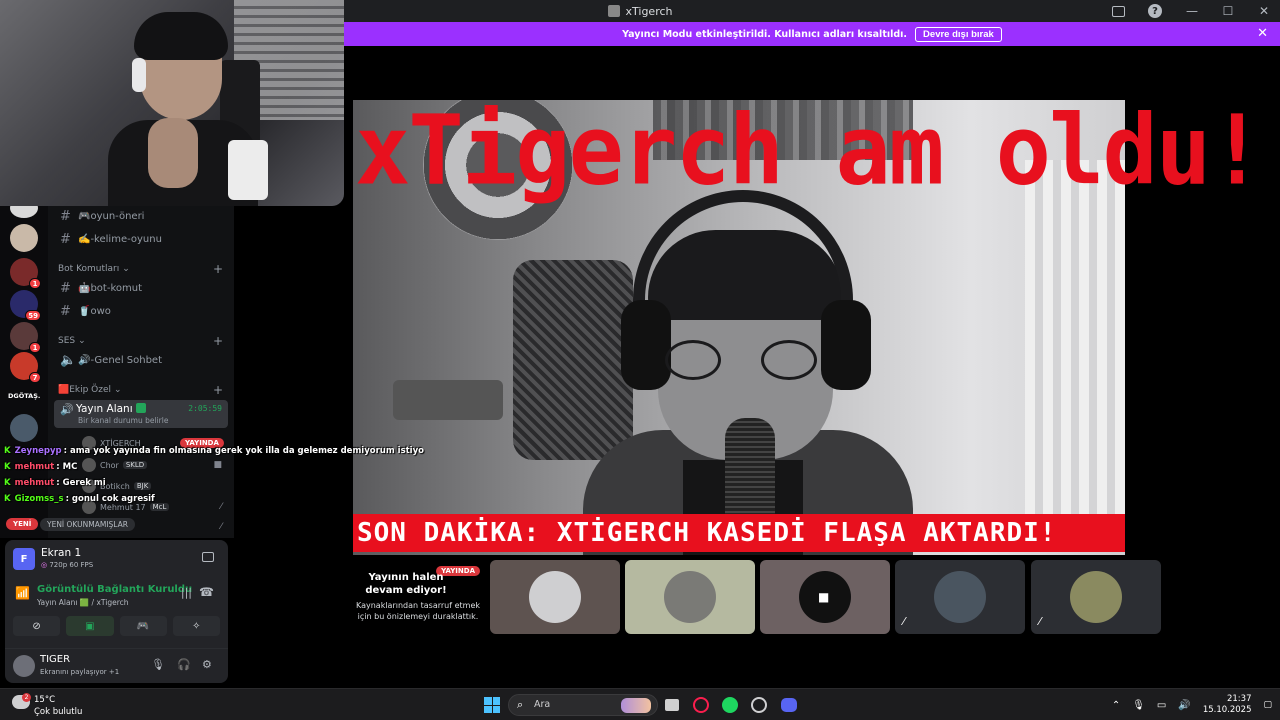  I want to click on channel-status-prompt: Bir kanal durumu belirle, so click(123, 420).